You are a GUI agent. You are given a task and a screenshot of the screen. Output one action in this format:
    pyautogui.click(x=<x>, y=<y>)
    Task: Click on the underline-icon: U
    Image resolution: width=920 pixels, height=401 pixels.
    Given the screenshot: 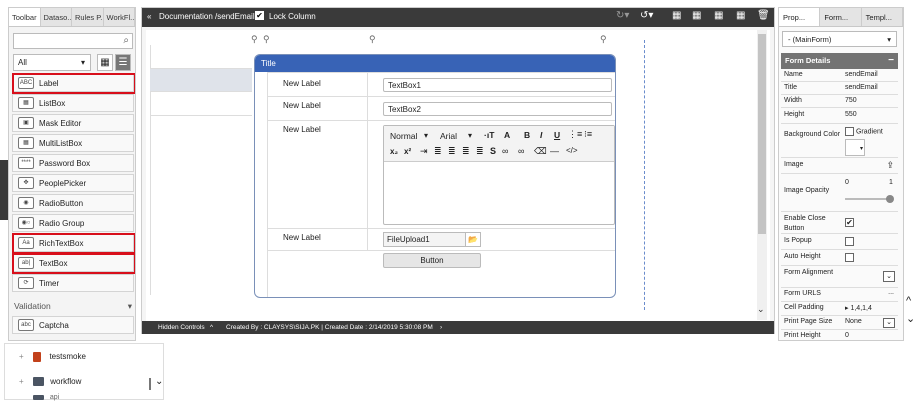 What is the action you would take?
    pyautogui.click(x=557, y=135)
    